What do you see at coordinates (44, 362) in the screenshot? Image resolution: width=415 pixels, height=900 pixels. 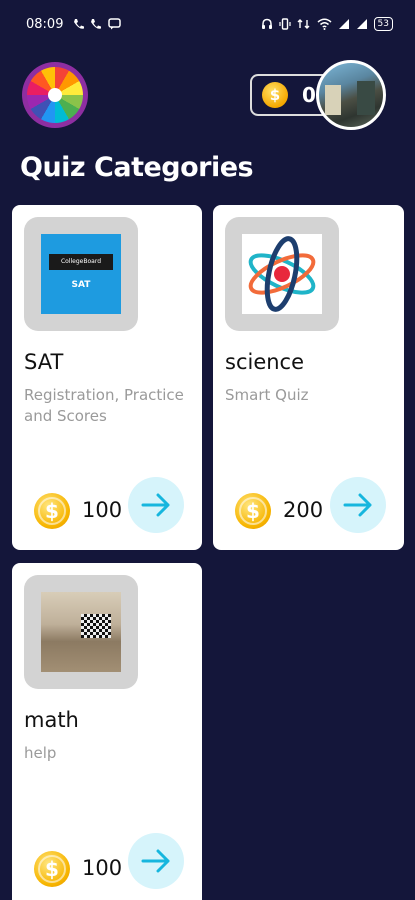 I see `category-name: SAT` at bounding box center [44, 362].